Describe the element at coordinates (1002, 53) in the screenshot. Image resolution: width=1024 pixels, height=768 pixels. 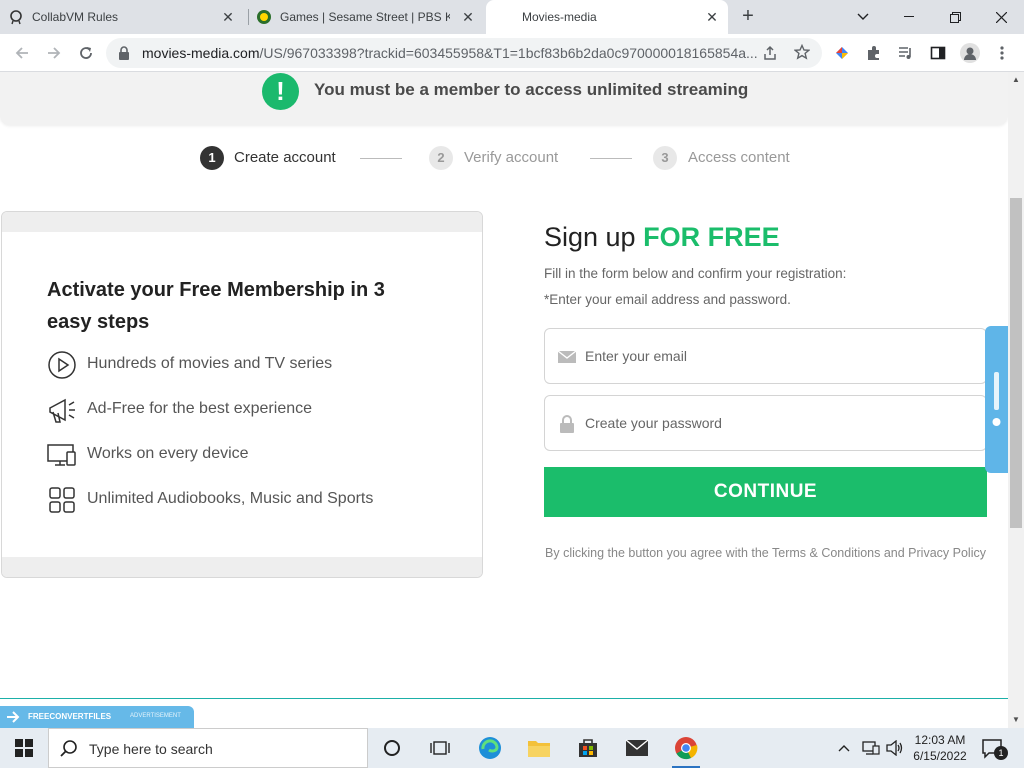
I see `menu-kebab-icon` at that location.